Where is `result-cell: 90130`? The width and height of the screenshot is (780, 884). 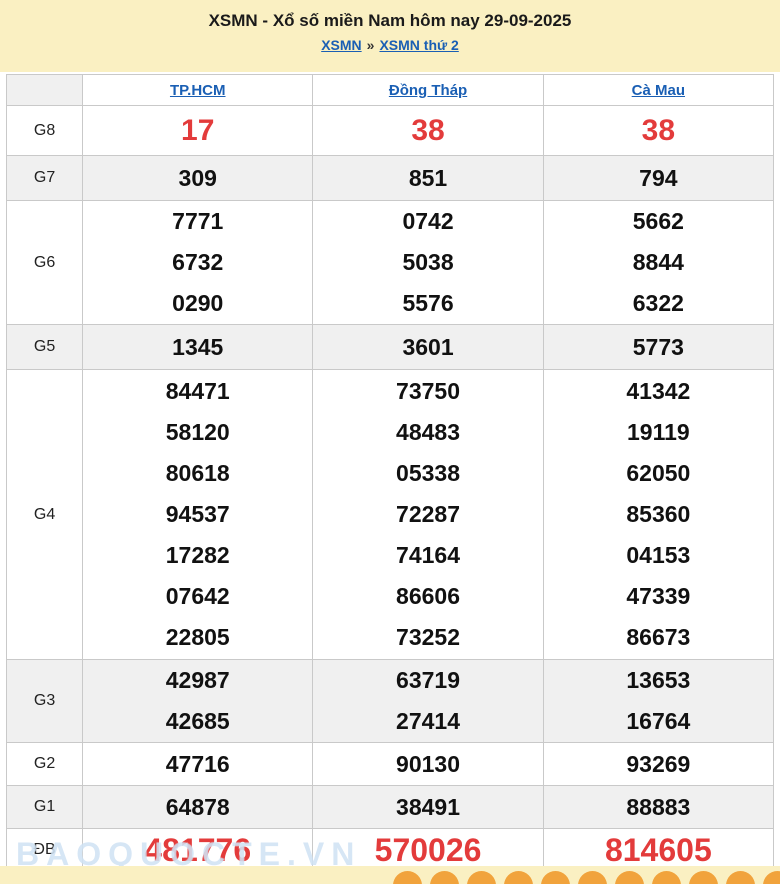 result-cell: 90130 is located at coordinates (428, 764).